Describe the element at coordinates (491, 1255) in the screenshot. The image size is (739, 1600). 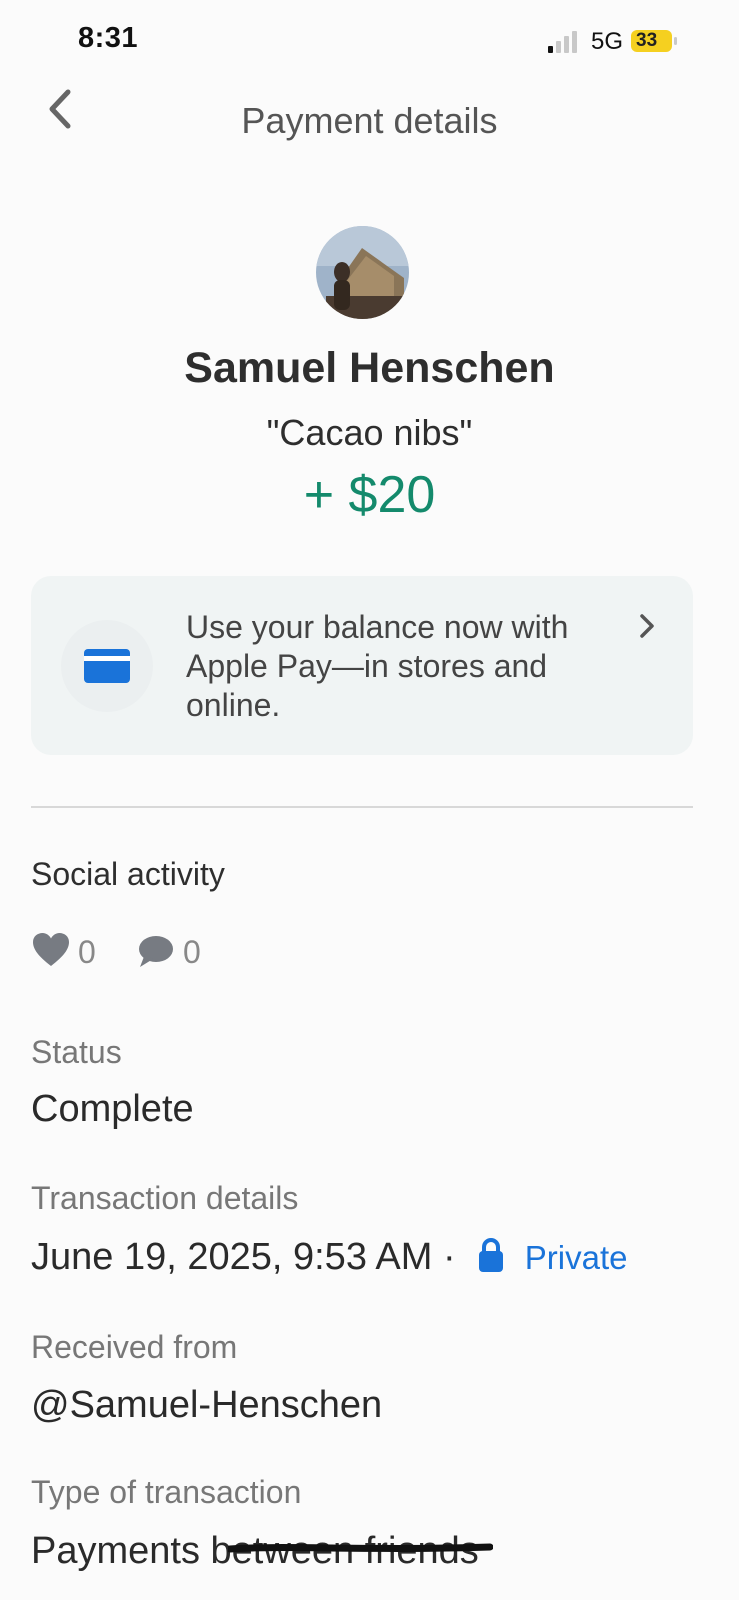
I see `lock-icon` at that location.